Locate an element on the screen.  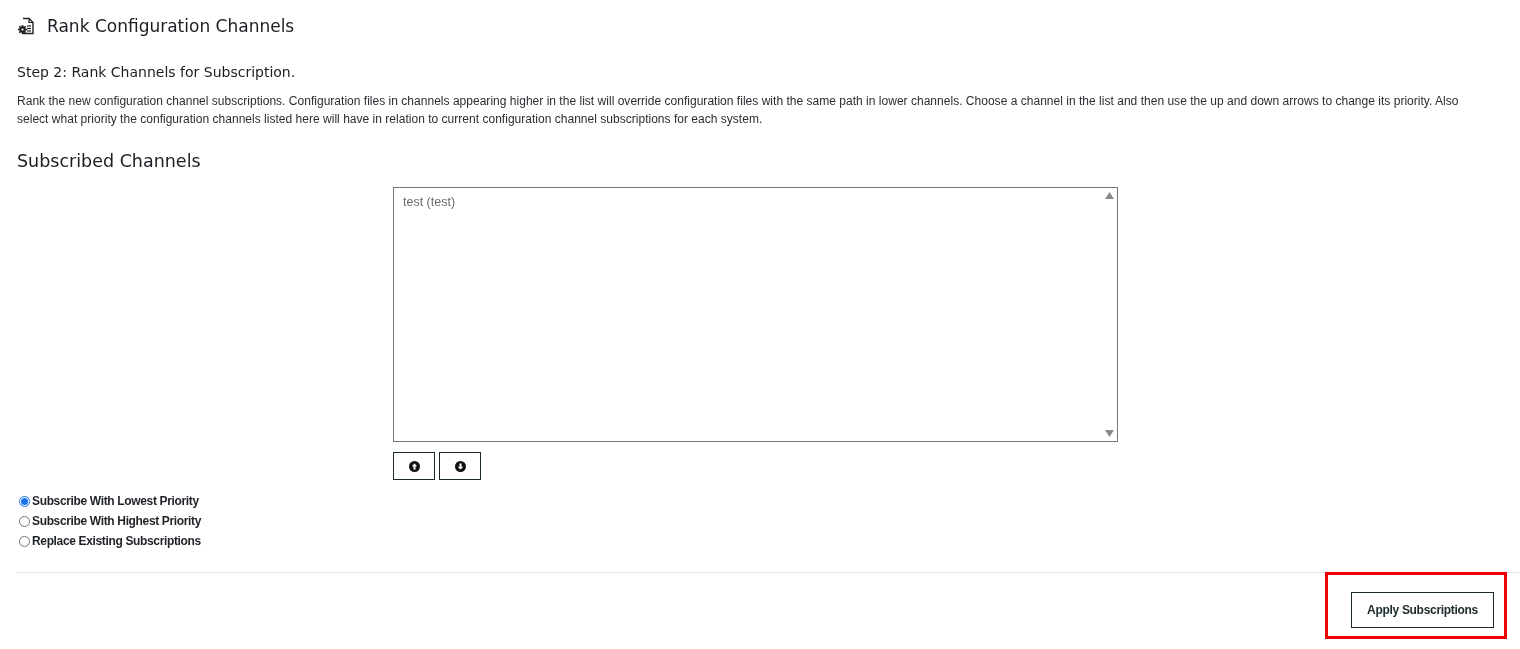
move-up-button is located at coordinates (414, 466).